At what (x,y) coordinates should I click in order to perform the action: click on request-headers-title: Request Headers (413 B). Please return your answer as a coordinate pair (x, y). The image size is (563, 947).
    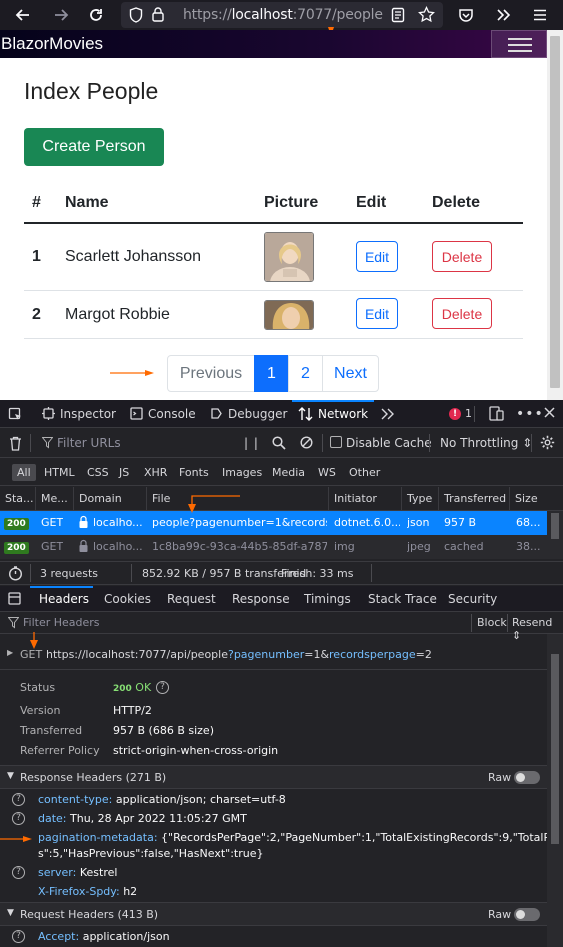
    Looking at the image, I should click on (89, 914).